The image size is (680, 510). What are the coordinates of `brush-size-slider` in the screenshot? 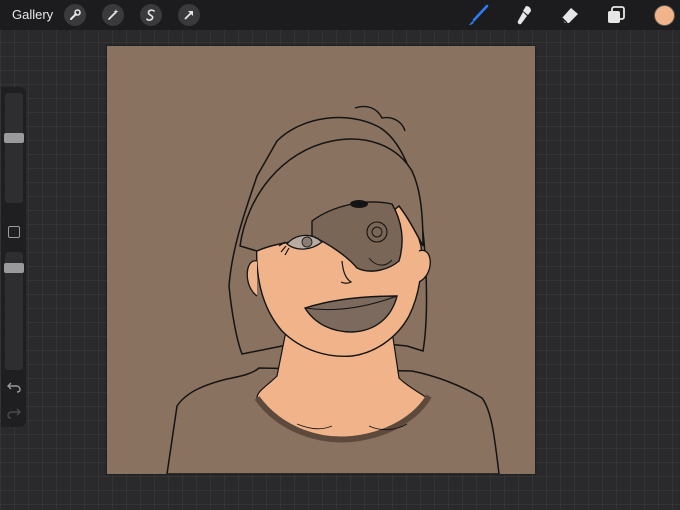 It's located at (14, 148).